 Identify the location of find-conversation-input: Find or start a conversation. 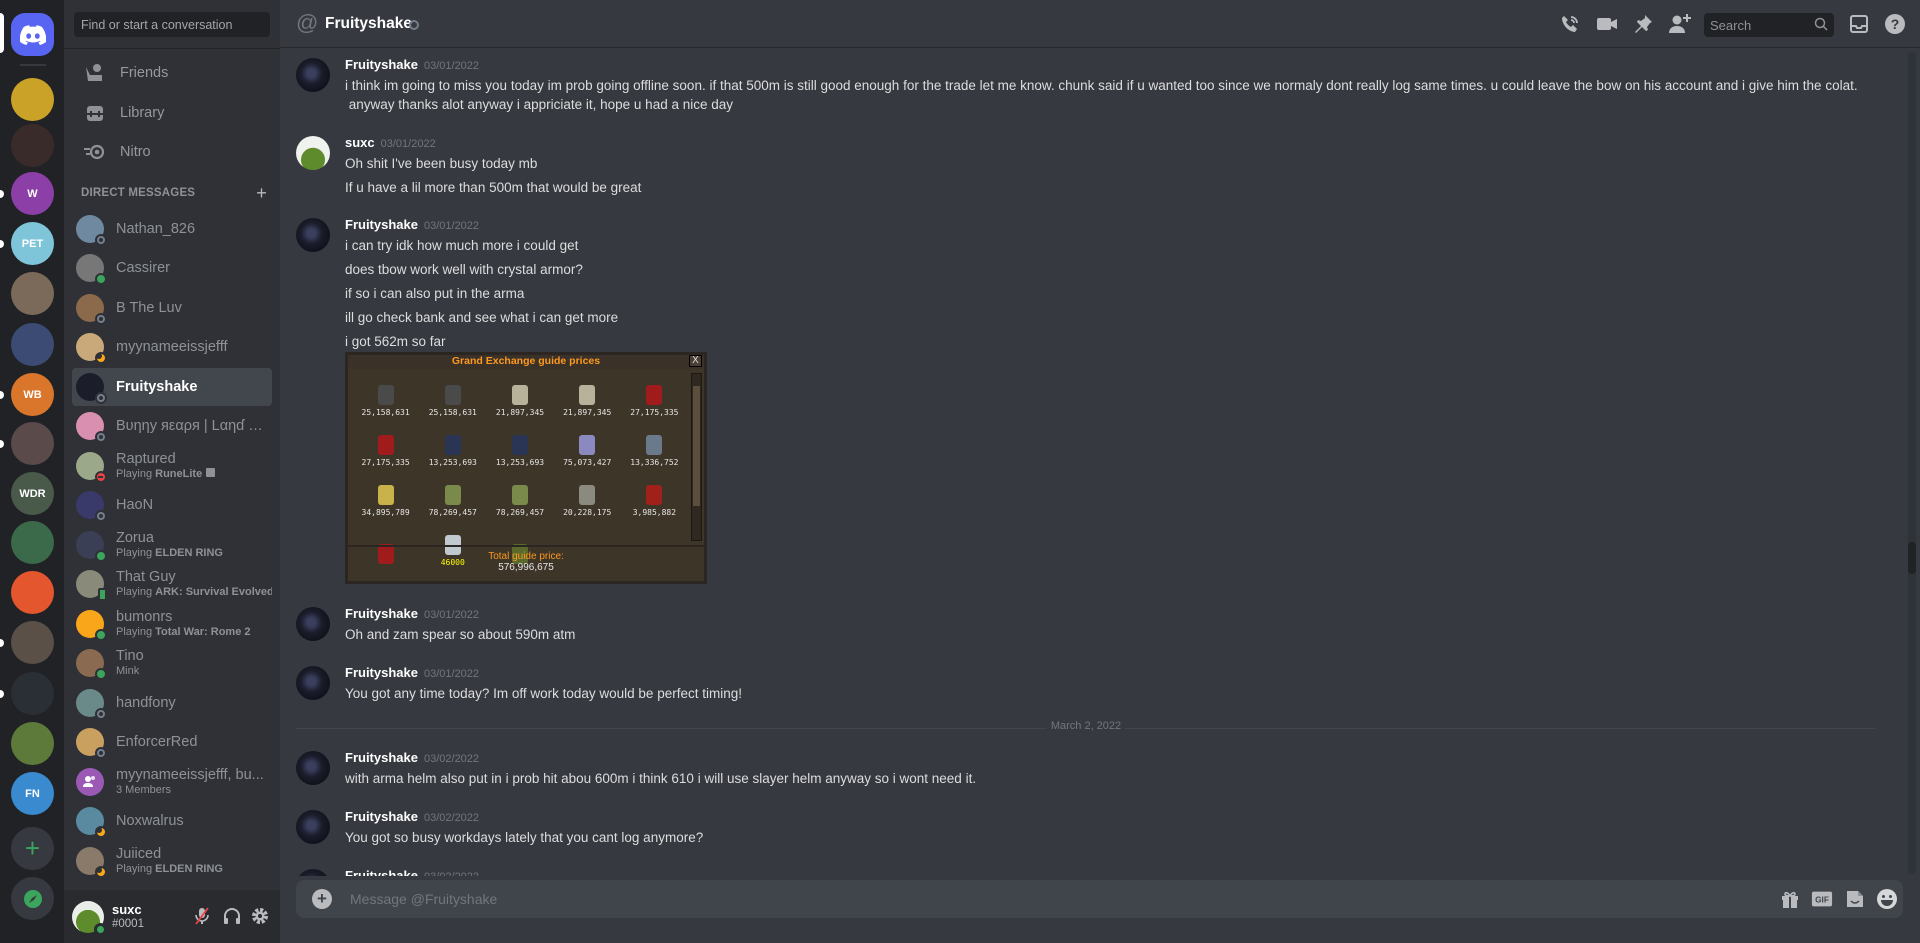
(172, 24).